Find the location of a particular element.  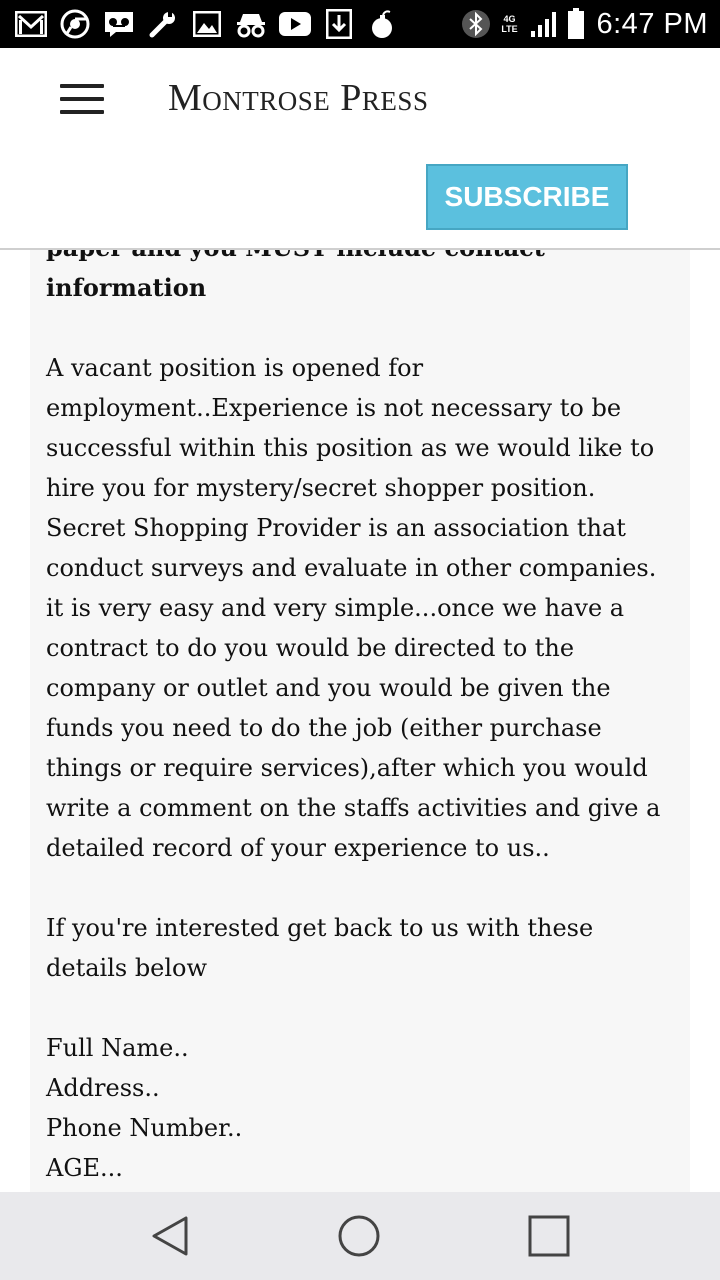

network-type-label: 4G LTE is located at coordinates (509, 24).